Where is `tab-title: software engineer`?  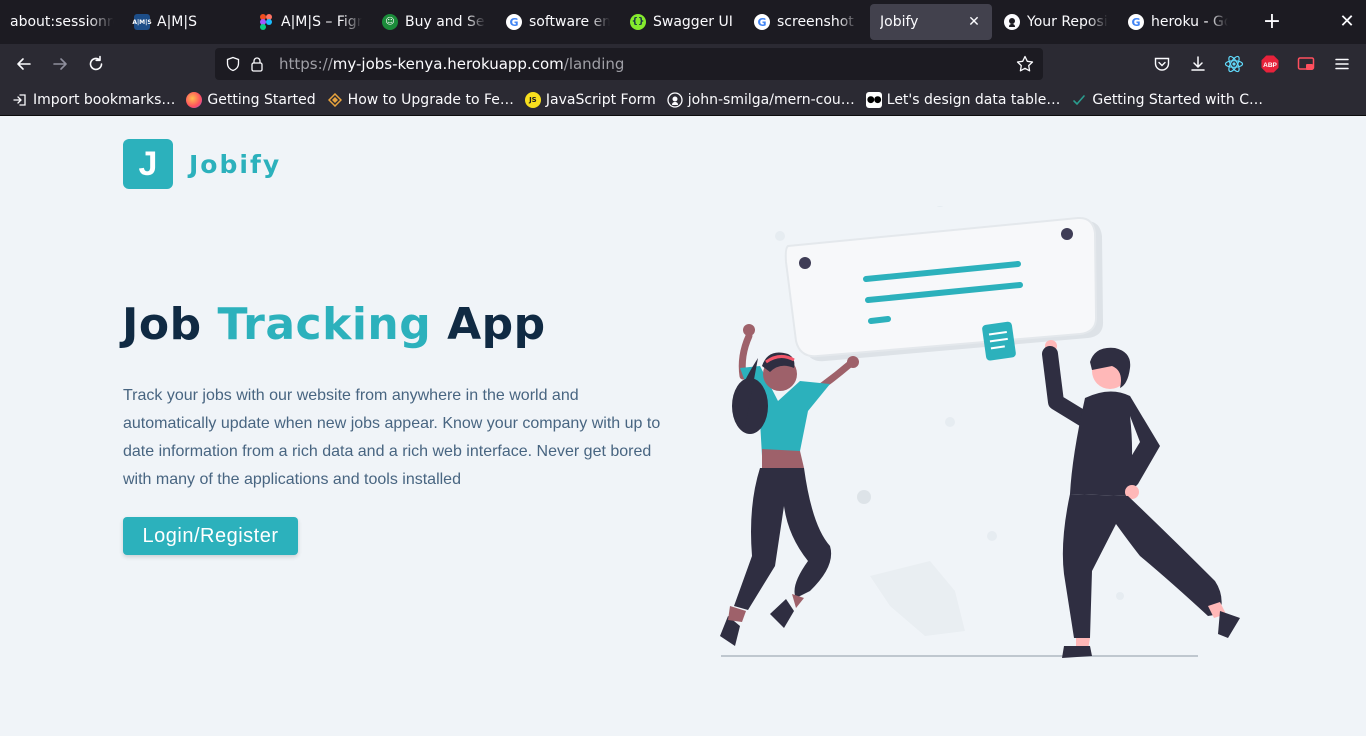
tab-title: software engineer is located at coordinates (569, 22).